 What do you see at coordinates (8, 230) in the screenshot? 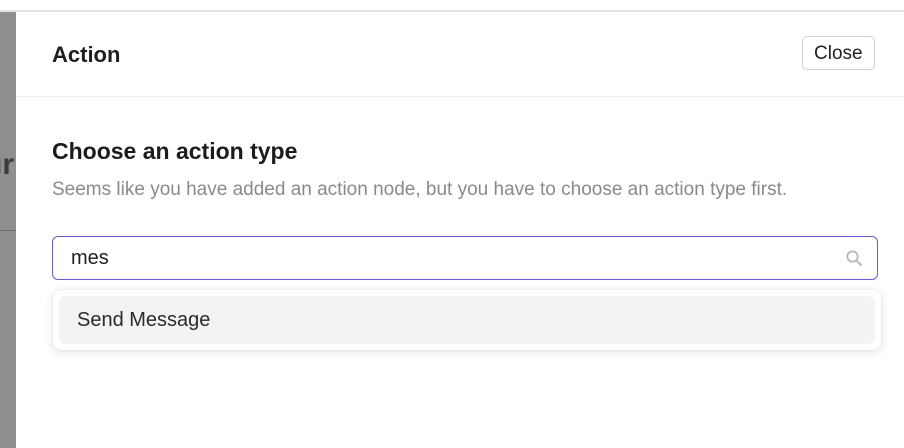
I see `obscured-background-divider` at bounding box center [8, 230].